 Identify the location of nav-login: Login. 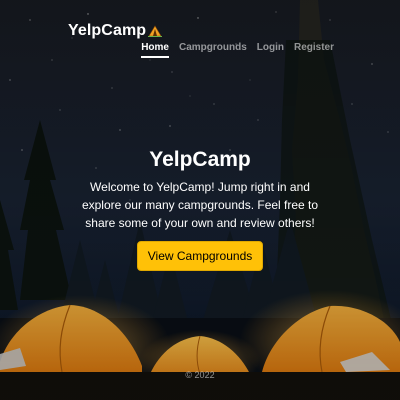
(270, 50).